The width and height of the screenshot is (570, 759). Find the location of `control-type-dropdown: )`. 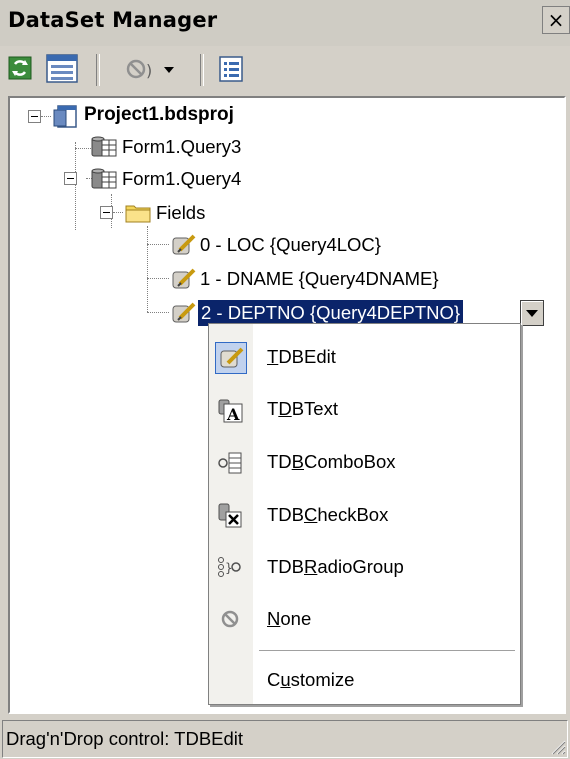

control-type-dropdown: ) is located at coordinates (152, 69).